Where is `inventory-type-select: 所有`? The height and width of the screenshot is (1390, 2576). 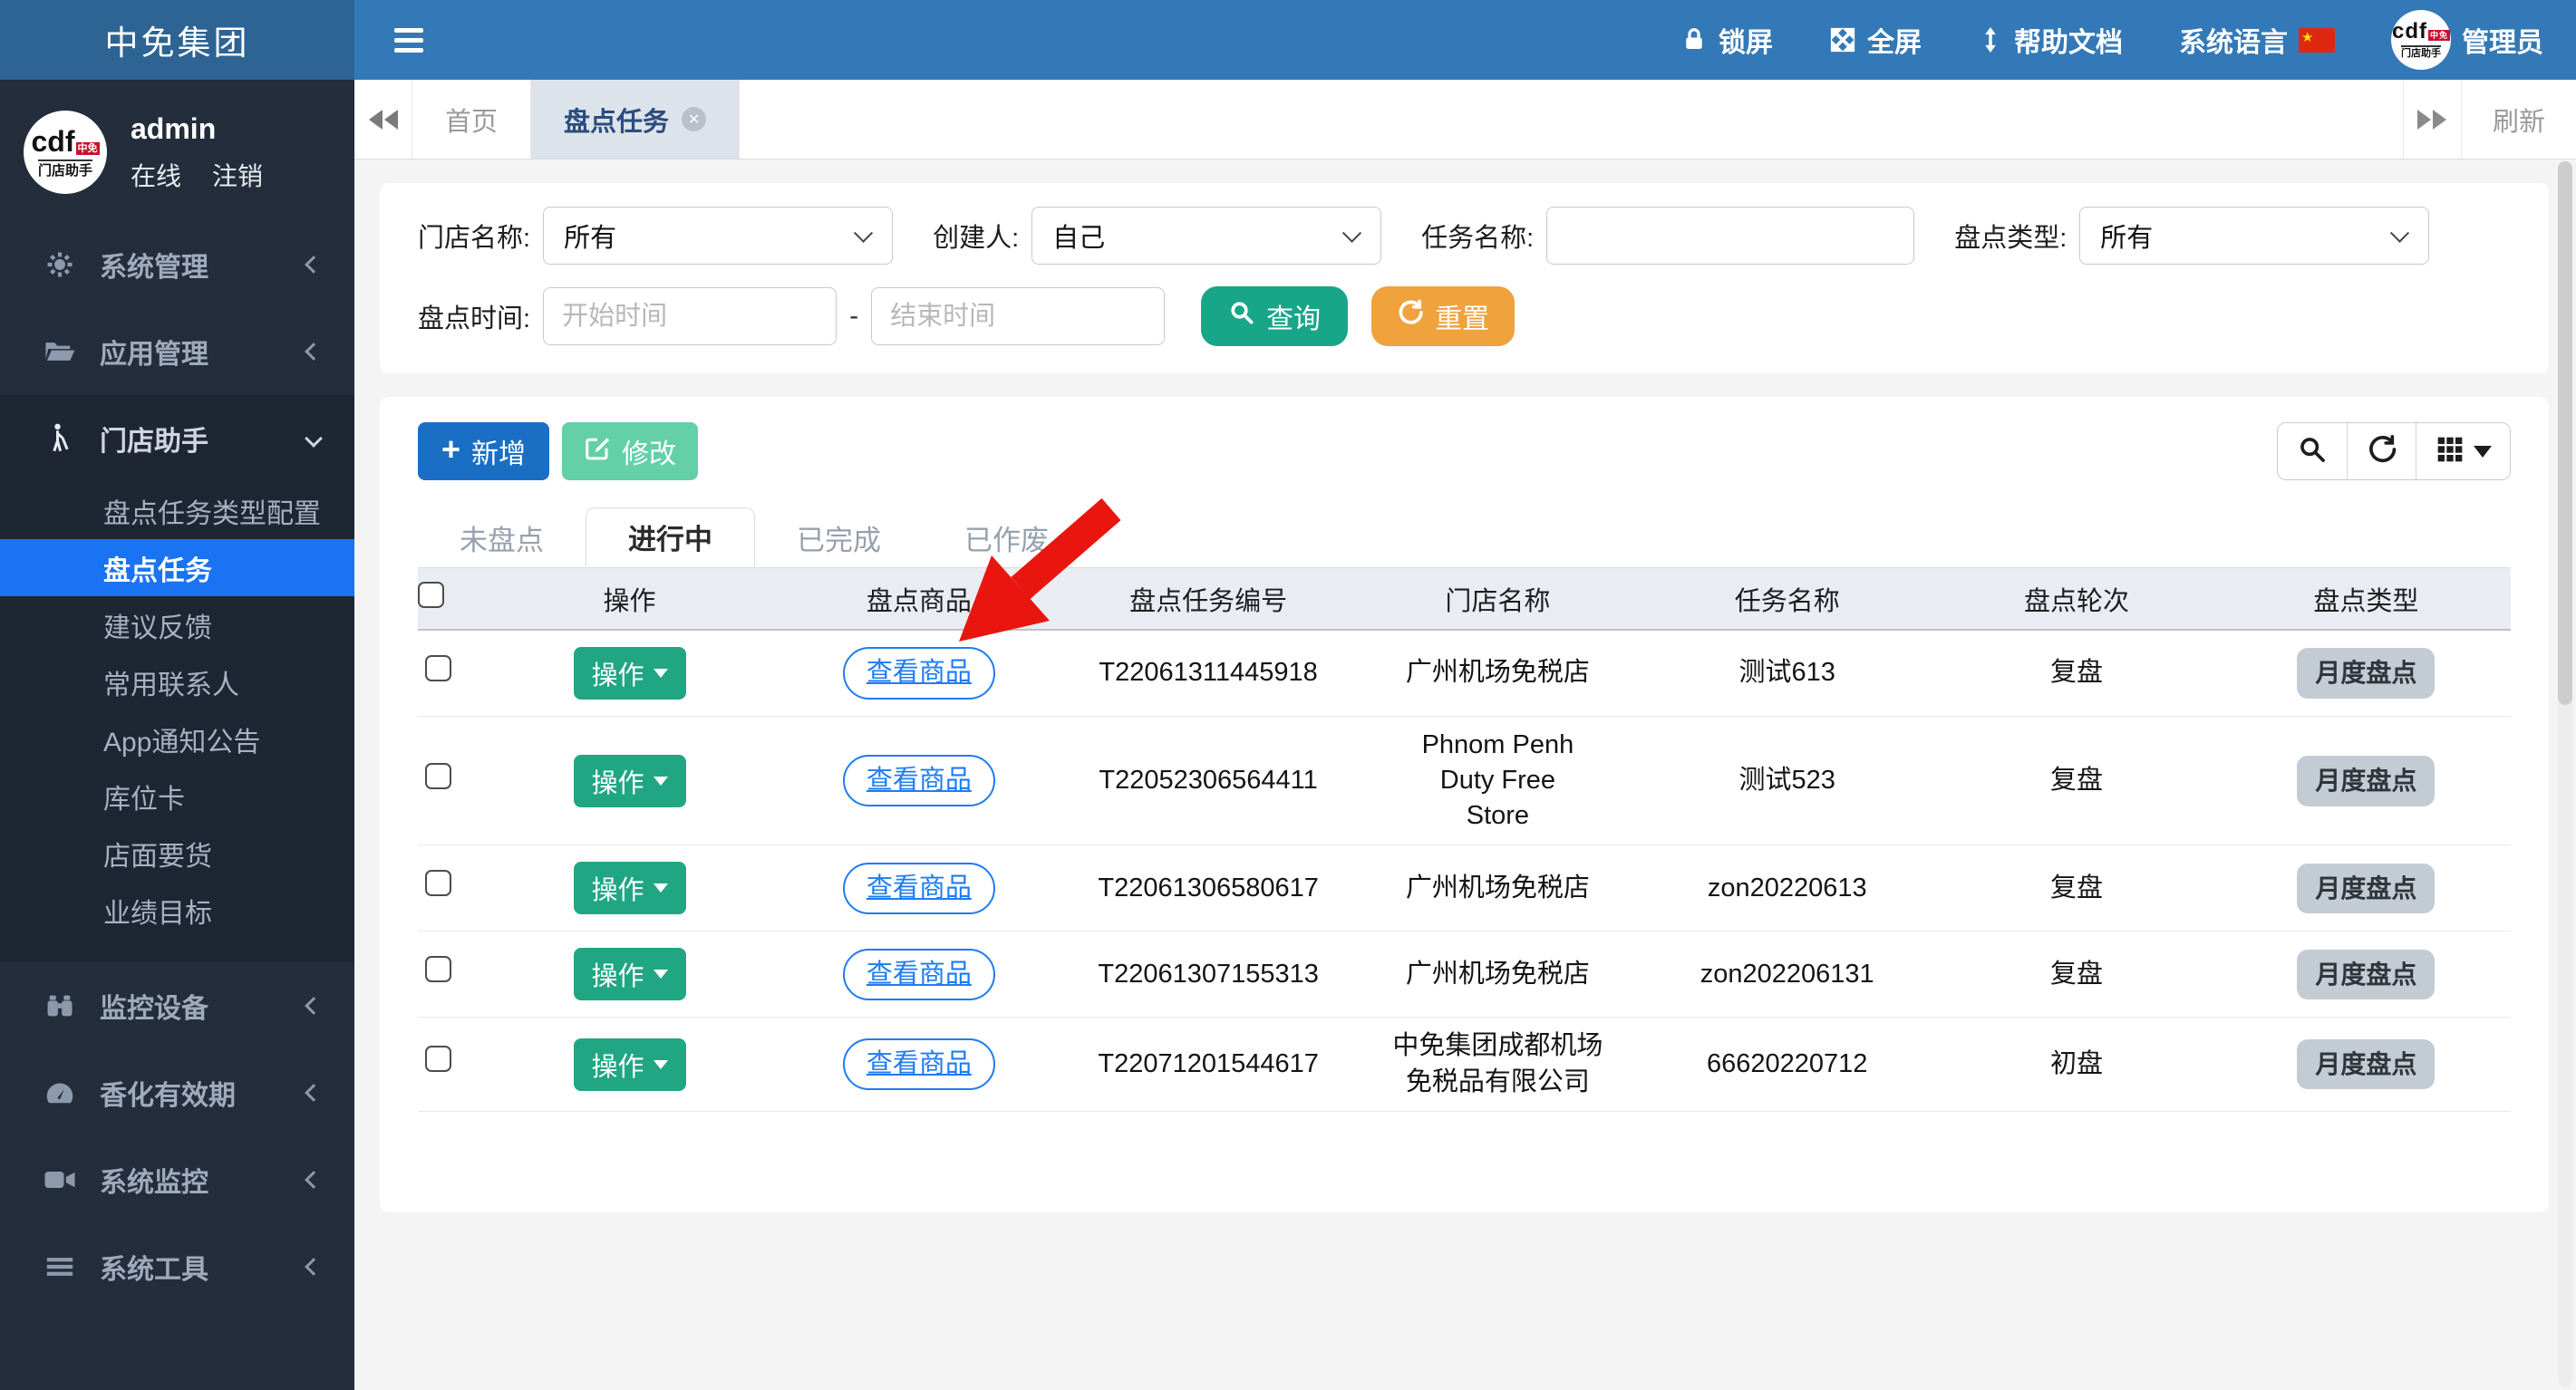 inventory-type-select: 所有 is located at coordinates (2254, 236).